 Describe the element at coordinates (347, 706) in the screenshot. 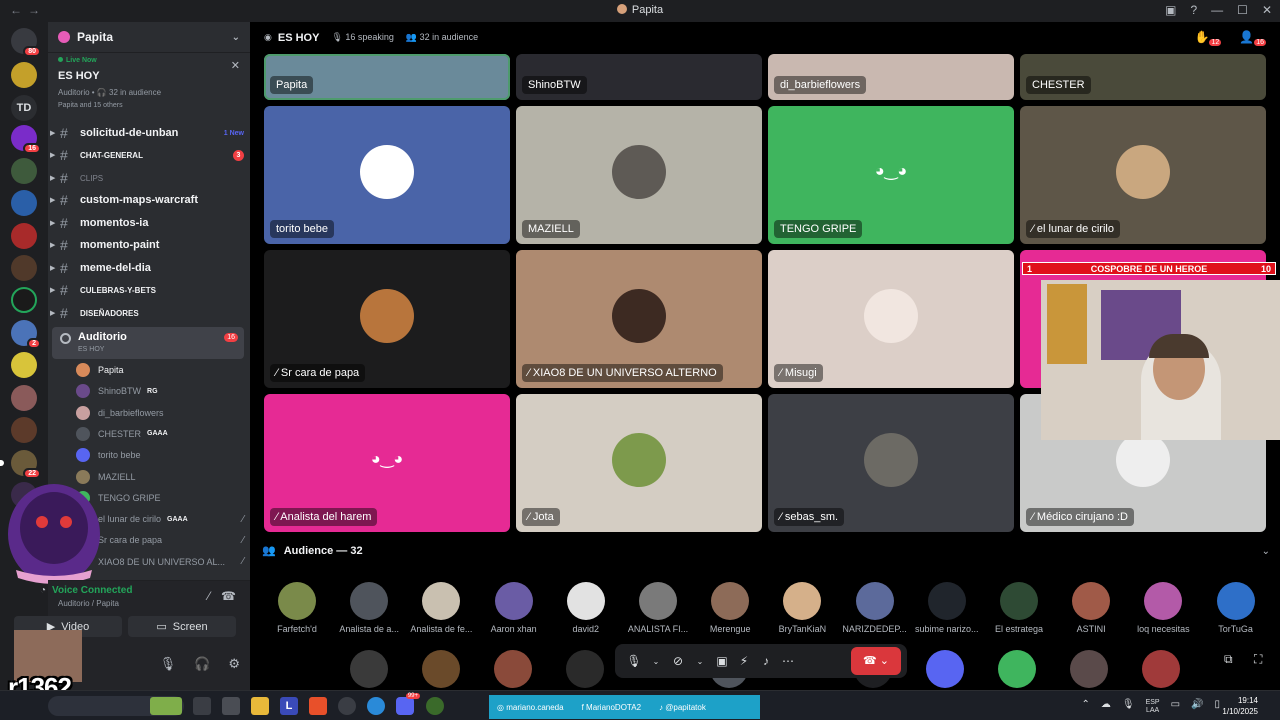

I see `obs-icon` at that location.